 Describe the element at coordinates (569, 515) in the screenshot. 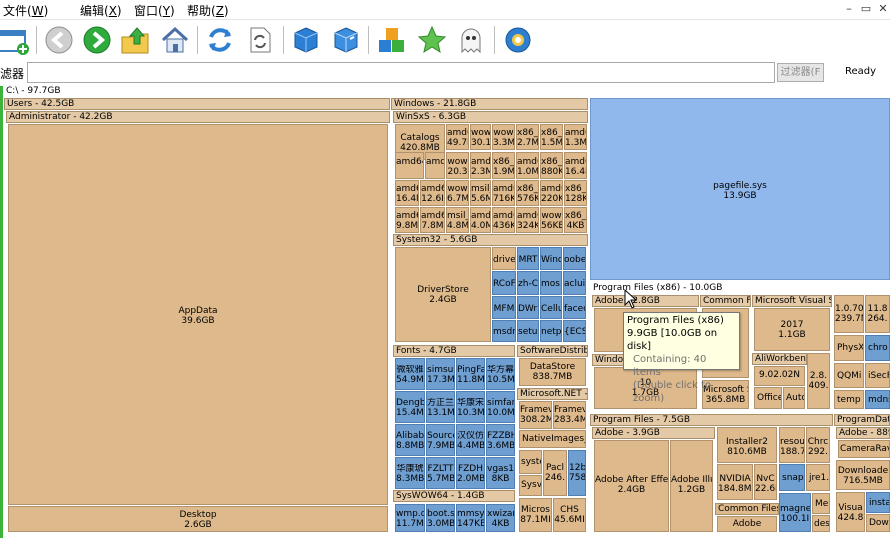

I see `node-chs: CHS 45.6MI` at that location.